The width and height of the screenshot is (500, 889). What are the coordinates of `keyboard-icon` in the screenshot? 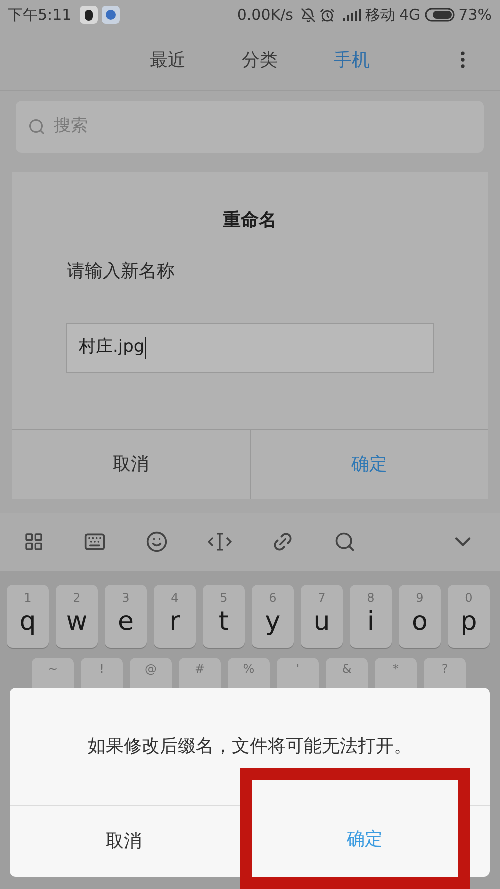 It's located at (95, 542).